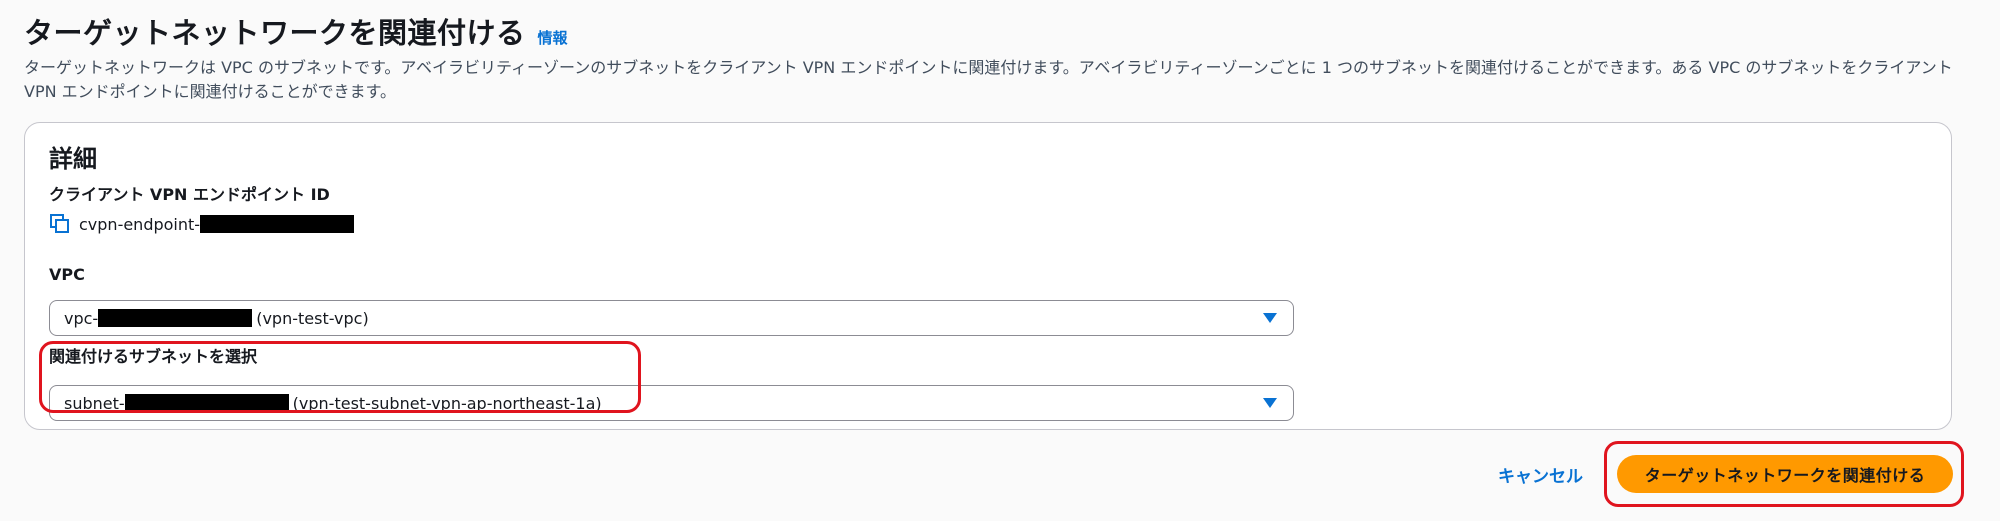  I want to click on endpoint-id-prefix: cvpn-endpoint-, so click(140, 224).